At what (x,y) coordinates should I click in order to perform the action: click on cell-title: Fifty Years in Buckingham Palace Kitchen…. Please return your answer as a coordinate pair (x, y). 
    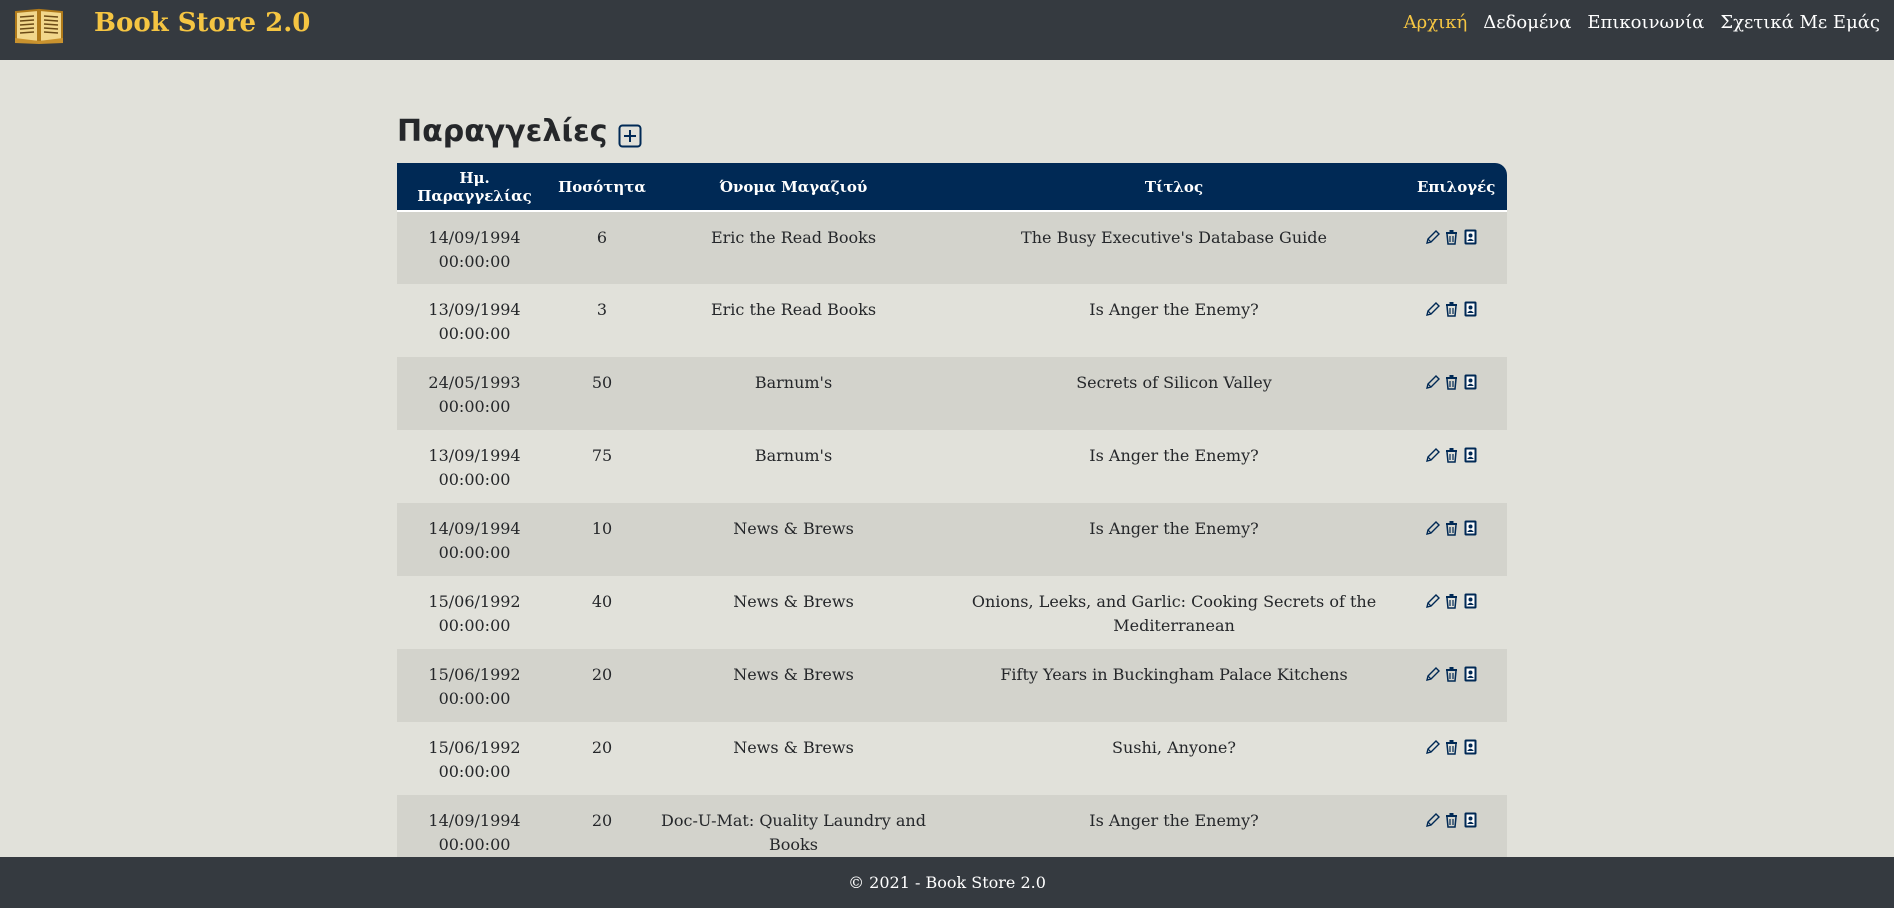
    Looking at the image, I should click on (1174, 674).